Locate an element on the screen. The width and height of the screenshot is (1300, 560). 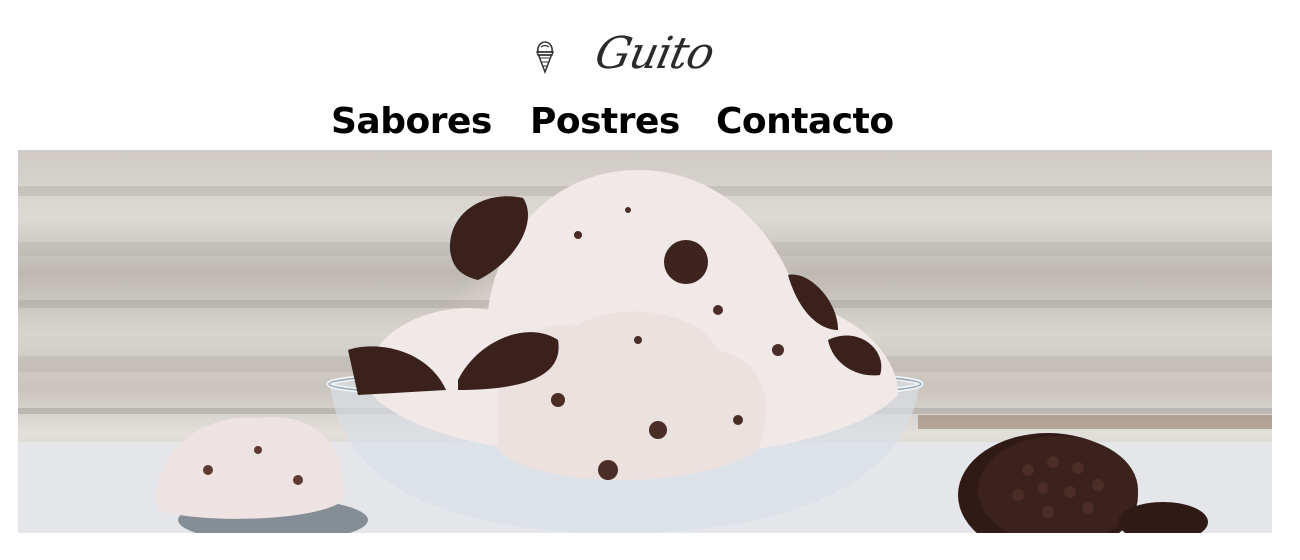
nav-link-contacto: Contacto is located at coordinates (806, 122).